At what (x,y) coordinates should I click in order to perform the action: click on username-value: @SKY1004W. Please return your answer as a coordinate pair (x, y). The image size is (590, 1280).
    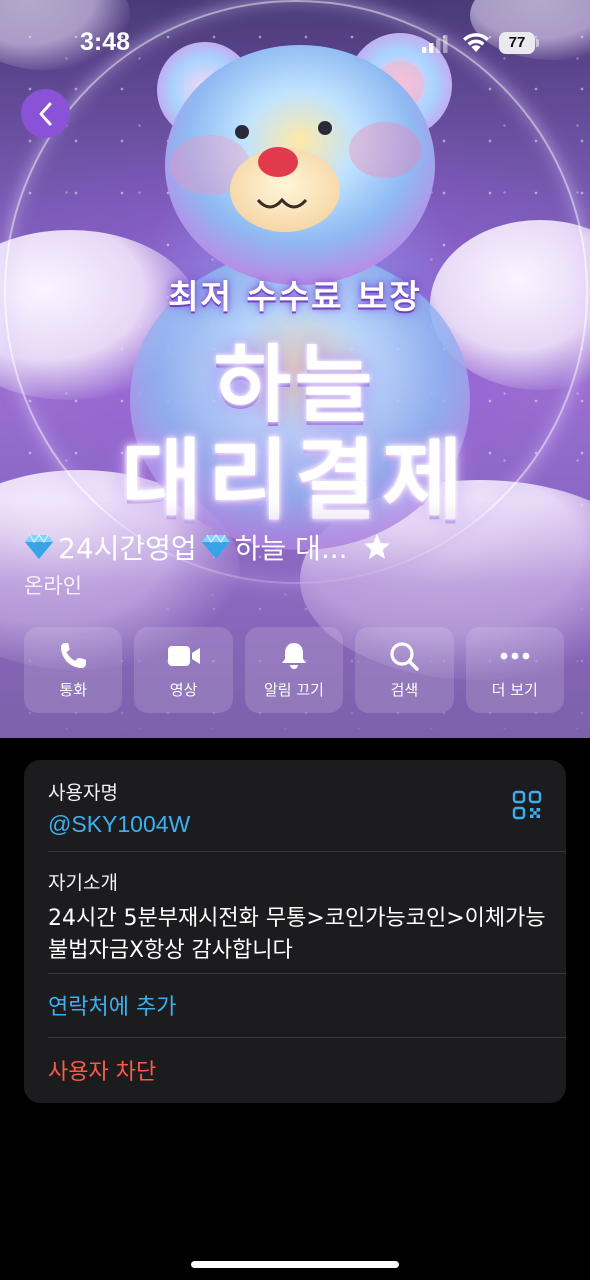
    Looking at the image, I should click on (307, 824).